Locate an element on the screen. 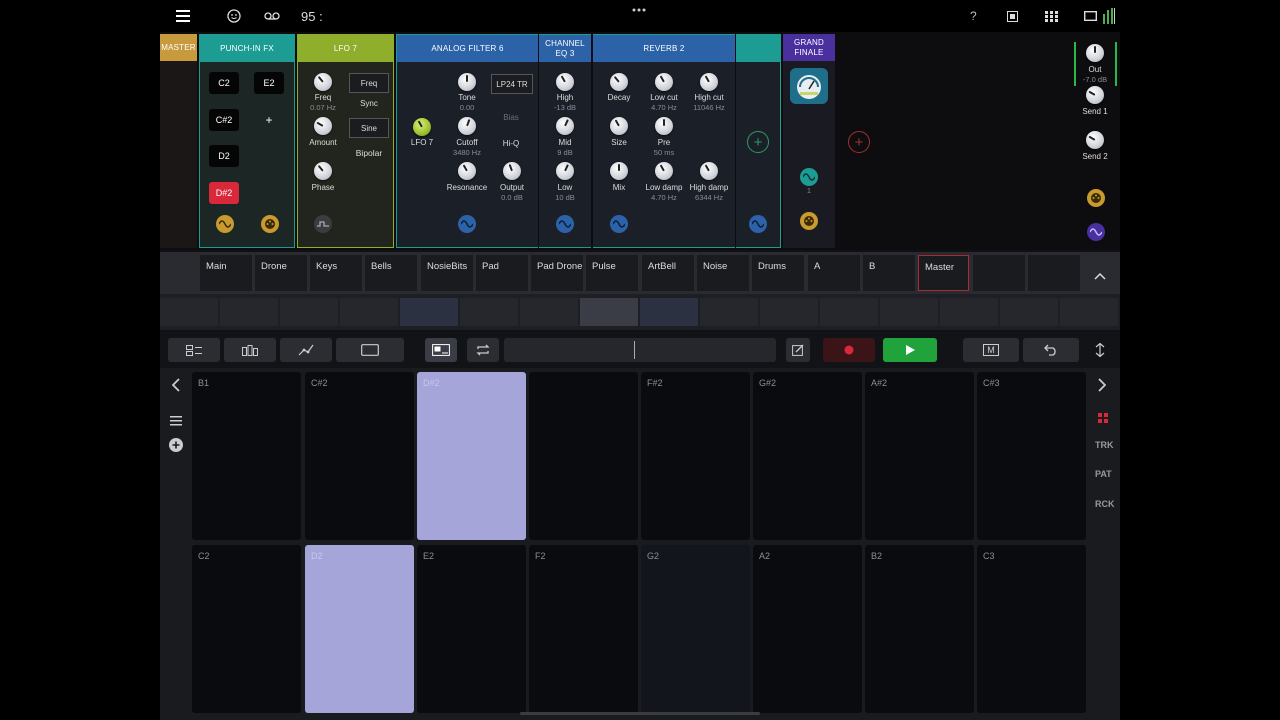 The image size is (1280, 720). track-tab: Main is located at coordinates (226, 273).